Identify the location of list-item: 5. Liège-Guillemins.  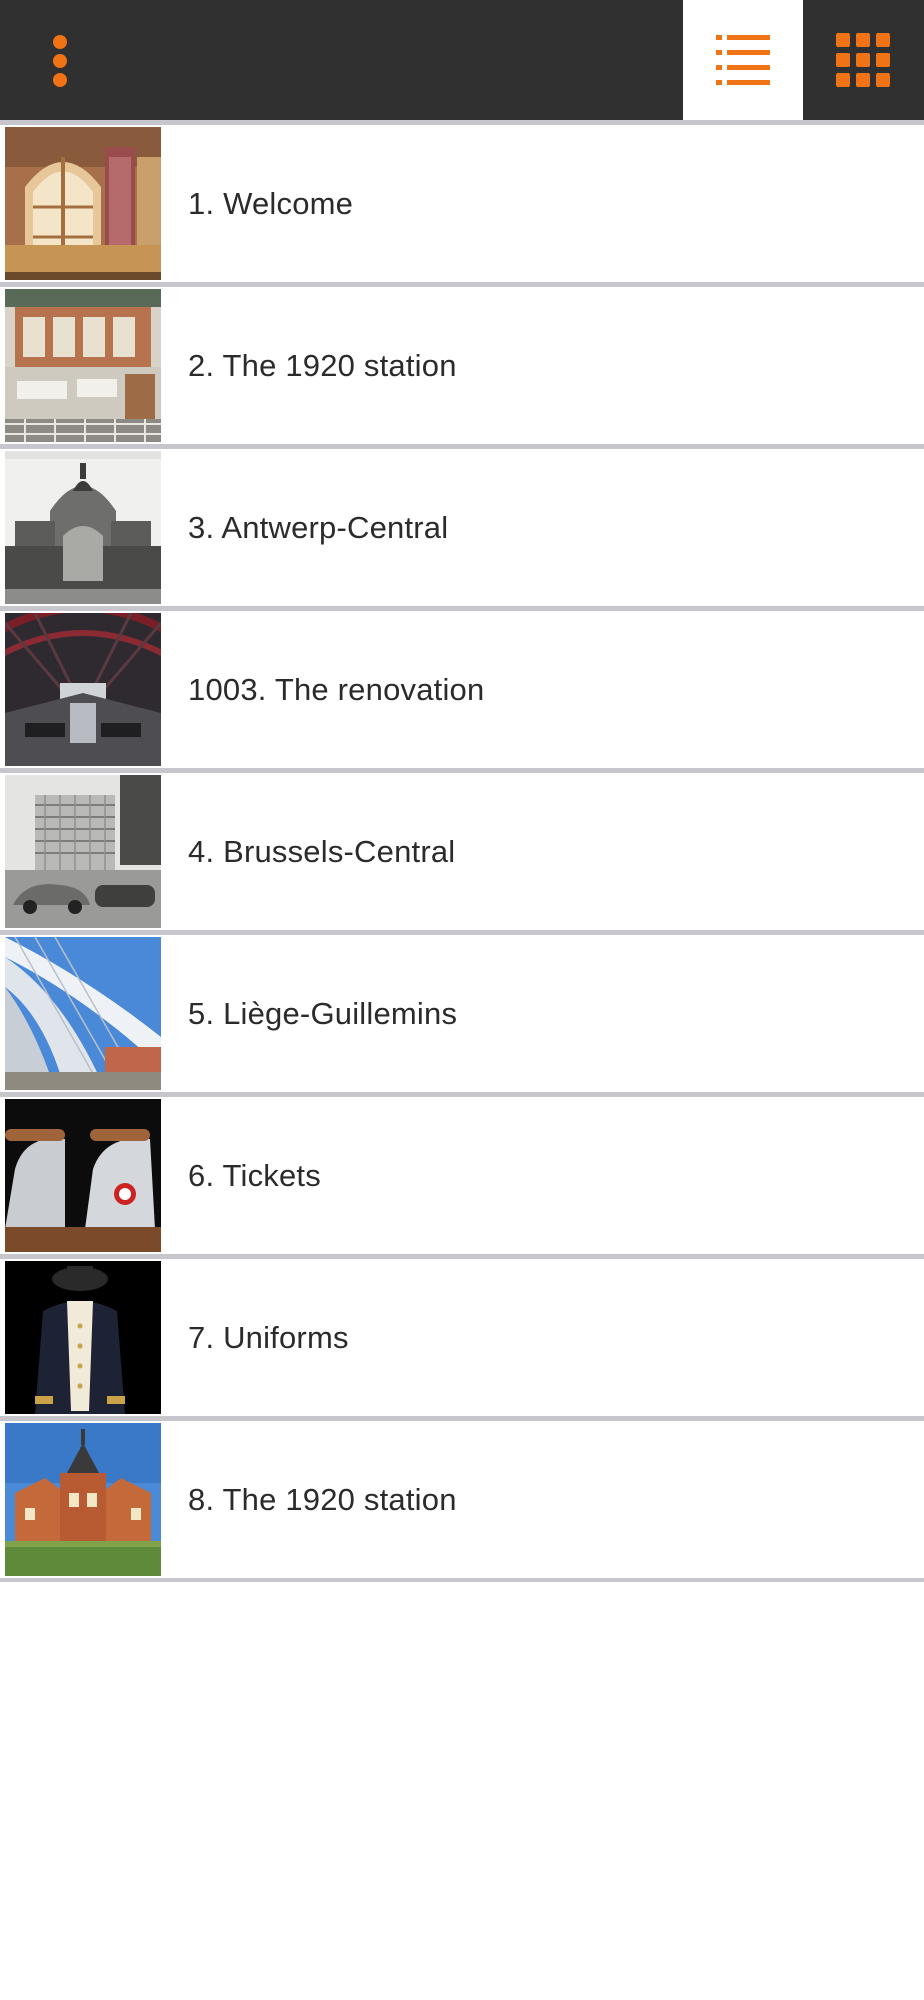
(462, 1011).